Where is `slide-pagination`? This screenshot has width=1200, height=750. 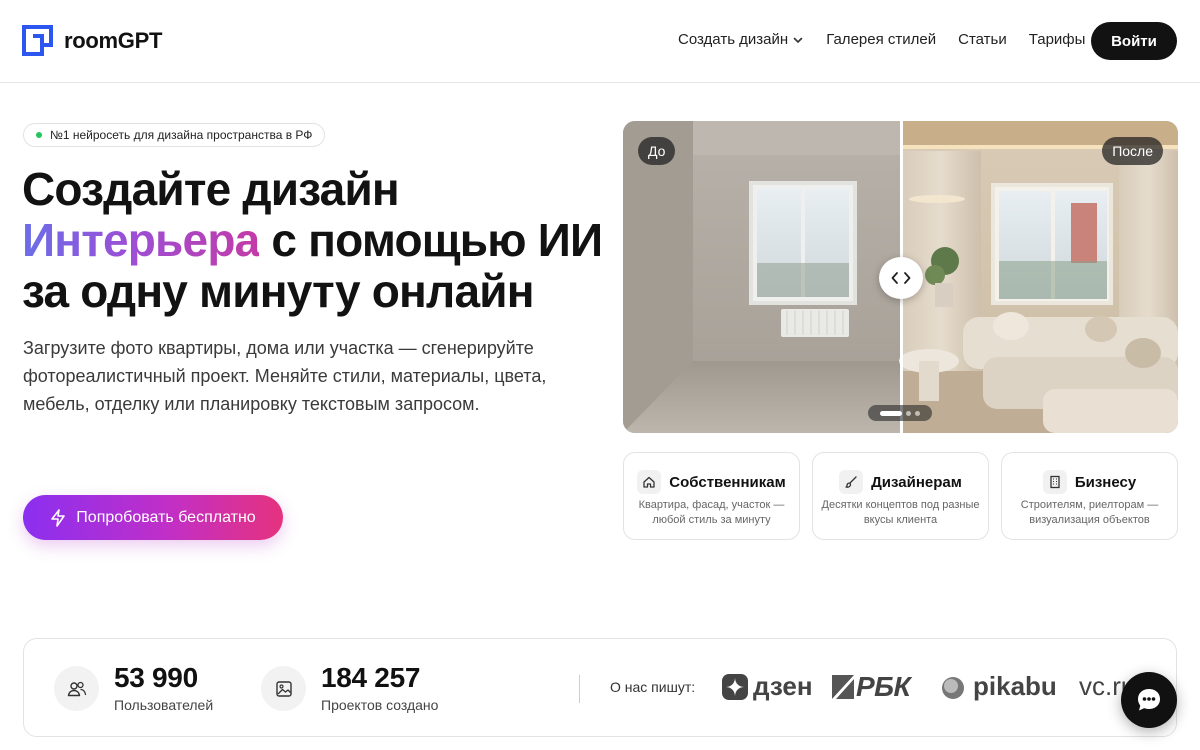
slide-pagination is located at coordinates (900, 413).